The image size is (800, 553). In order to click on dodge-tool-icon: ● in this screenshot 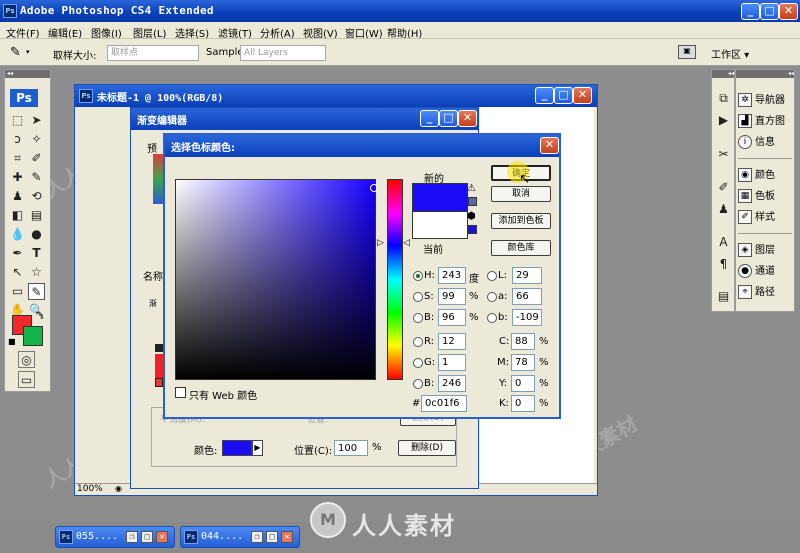, I will do `click(36, 234)`.